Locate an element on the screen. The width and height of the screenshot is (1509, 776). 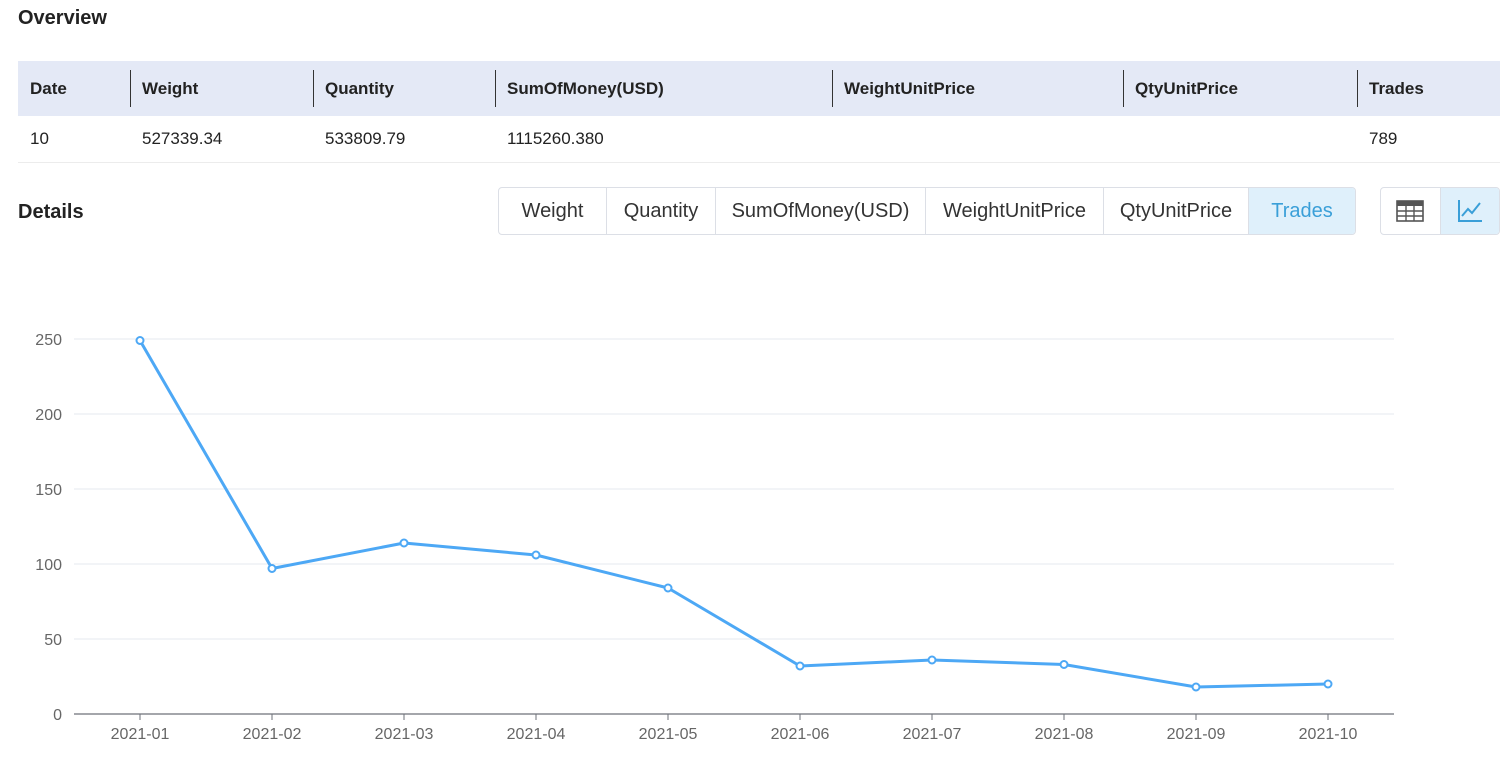
header-weight-unit-price: WeightUnitPrice is located at coordinates (977, 88).